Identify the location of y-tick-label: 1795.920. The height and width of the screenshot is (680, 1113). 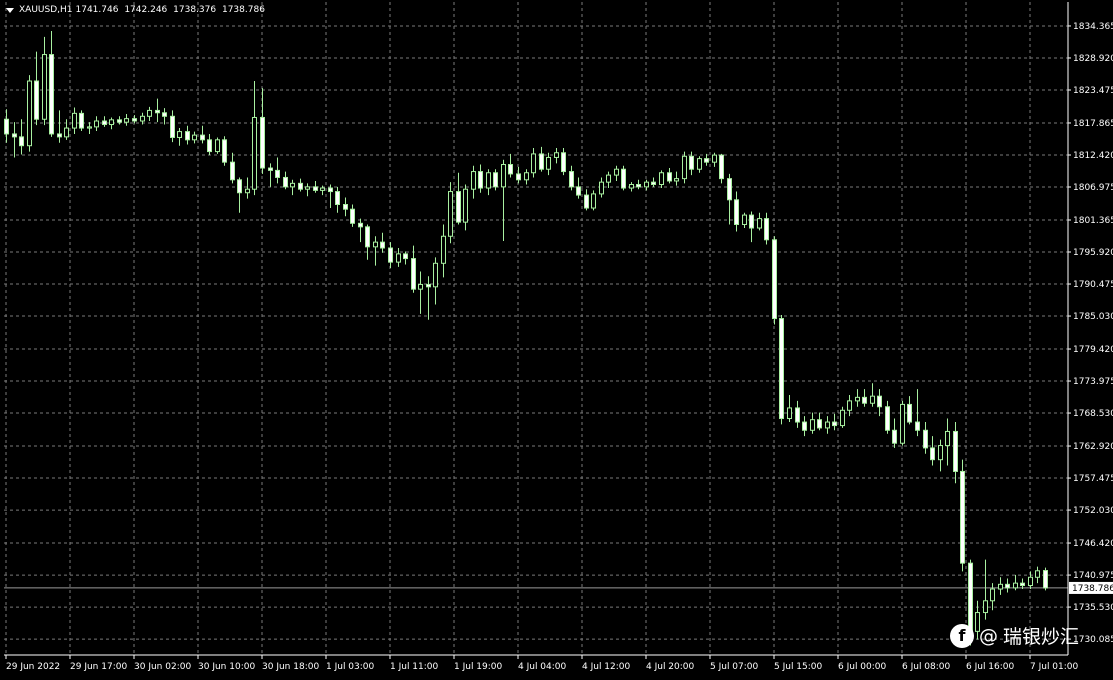
(1093, 253).